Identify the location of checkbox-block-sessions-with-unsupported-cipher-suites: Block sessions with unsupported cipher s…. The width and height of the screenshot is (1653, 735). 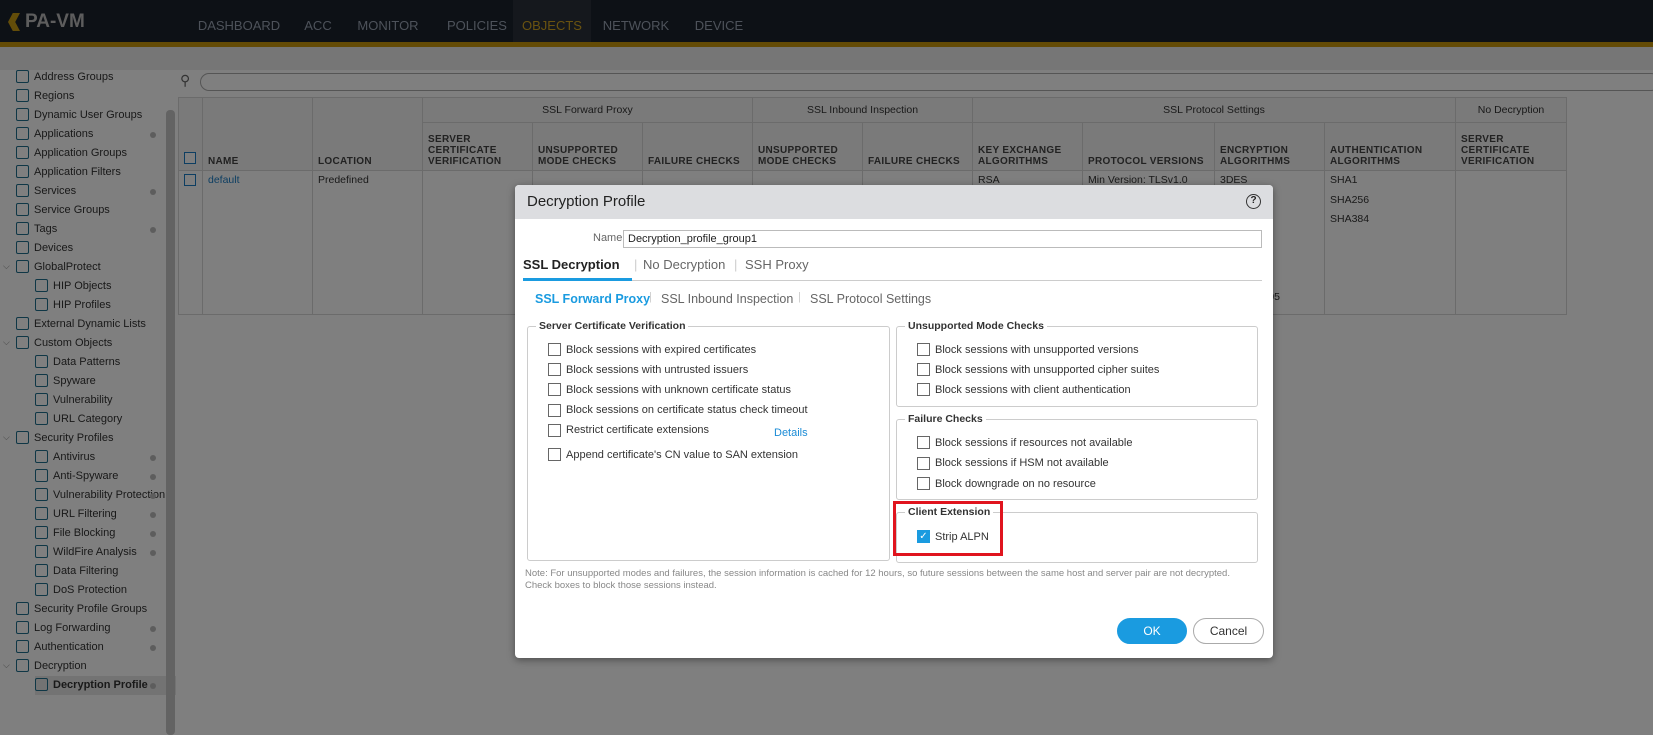
(1038, 370).